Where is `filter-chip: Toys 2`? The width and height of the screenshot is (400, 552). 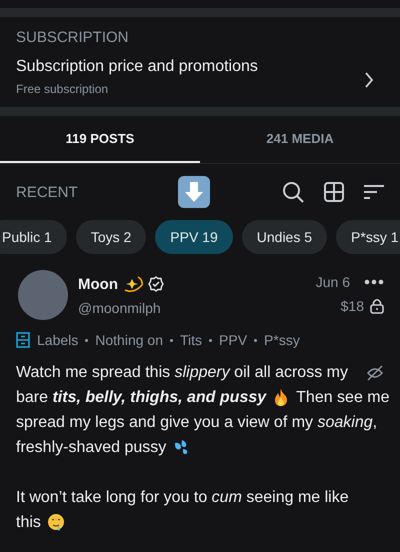
filter-chip: Toys 2 is located at coordinates (111, 237).